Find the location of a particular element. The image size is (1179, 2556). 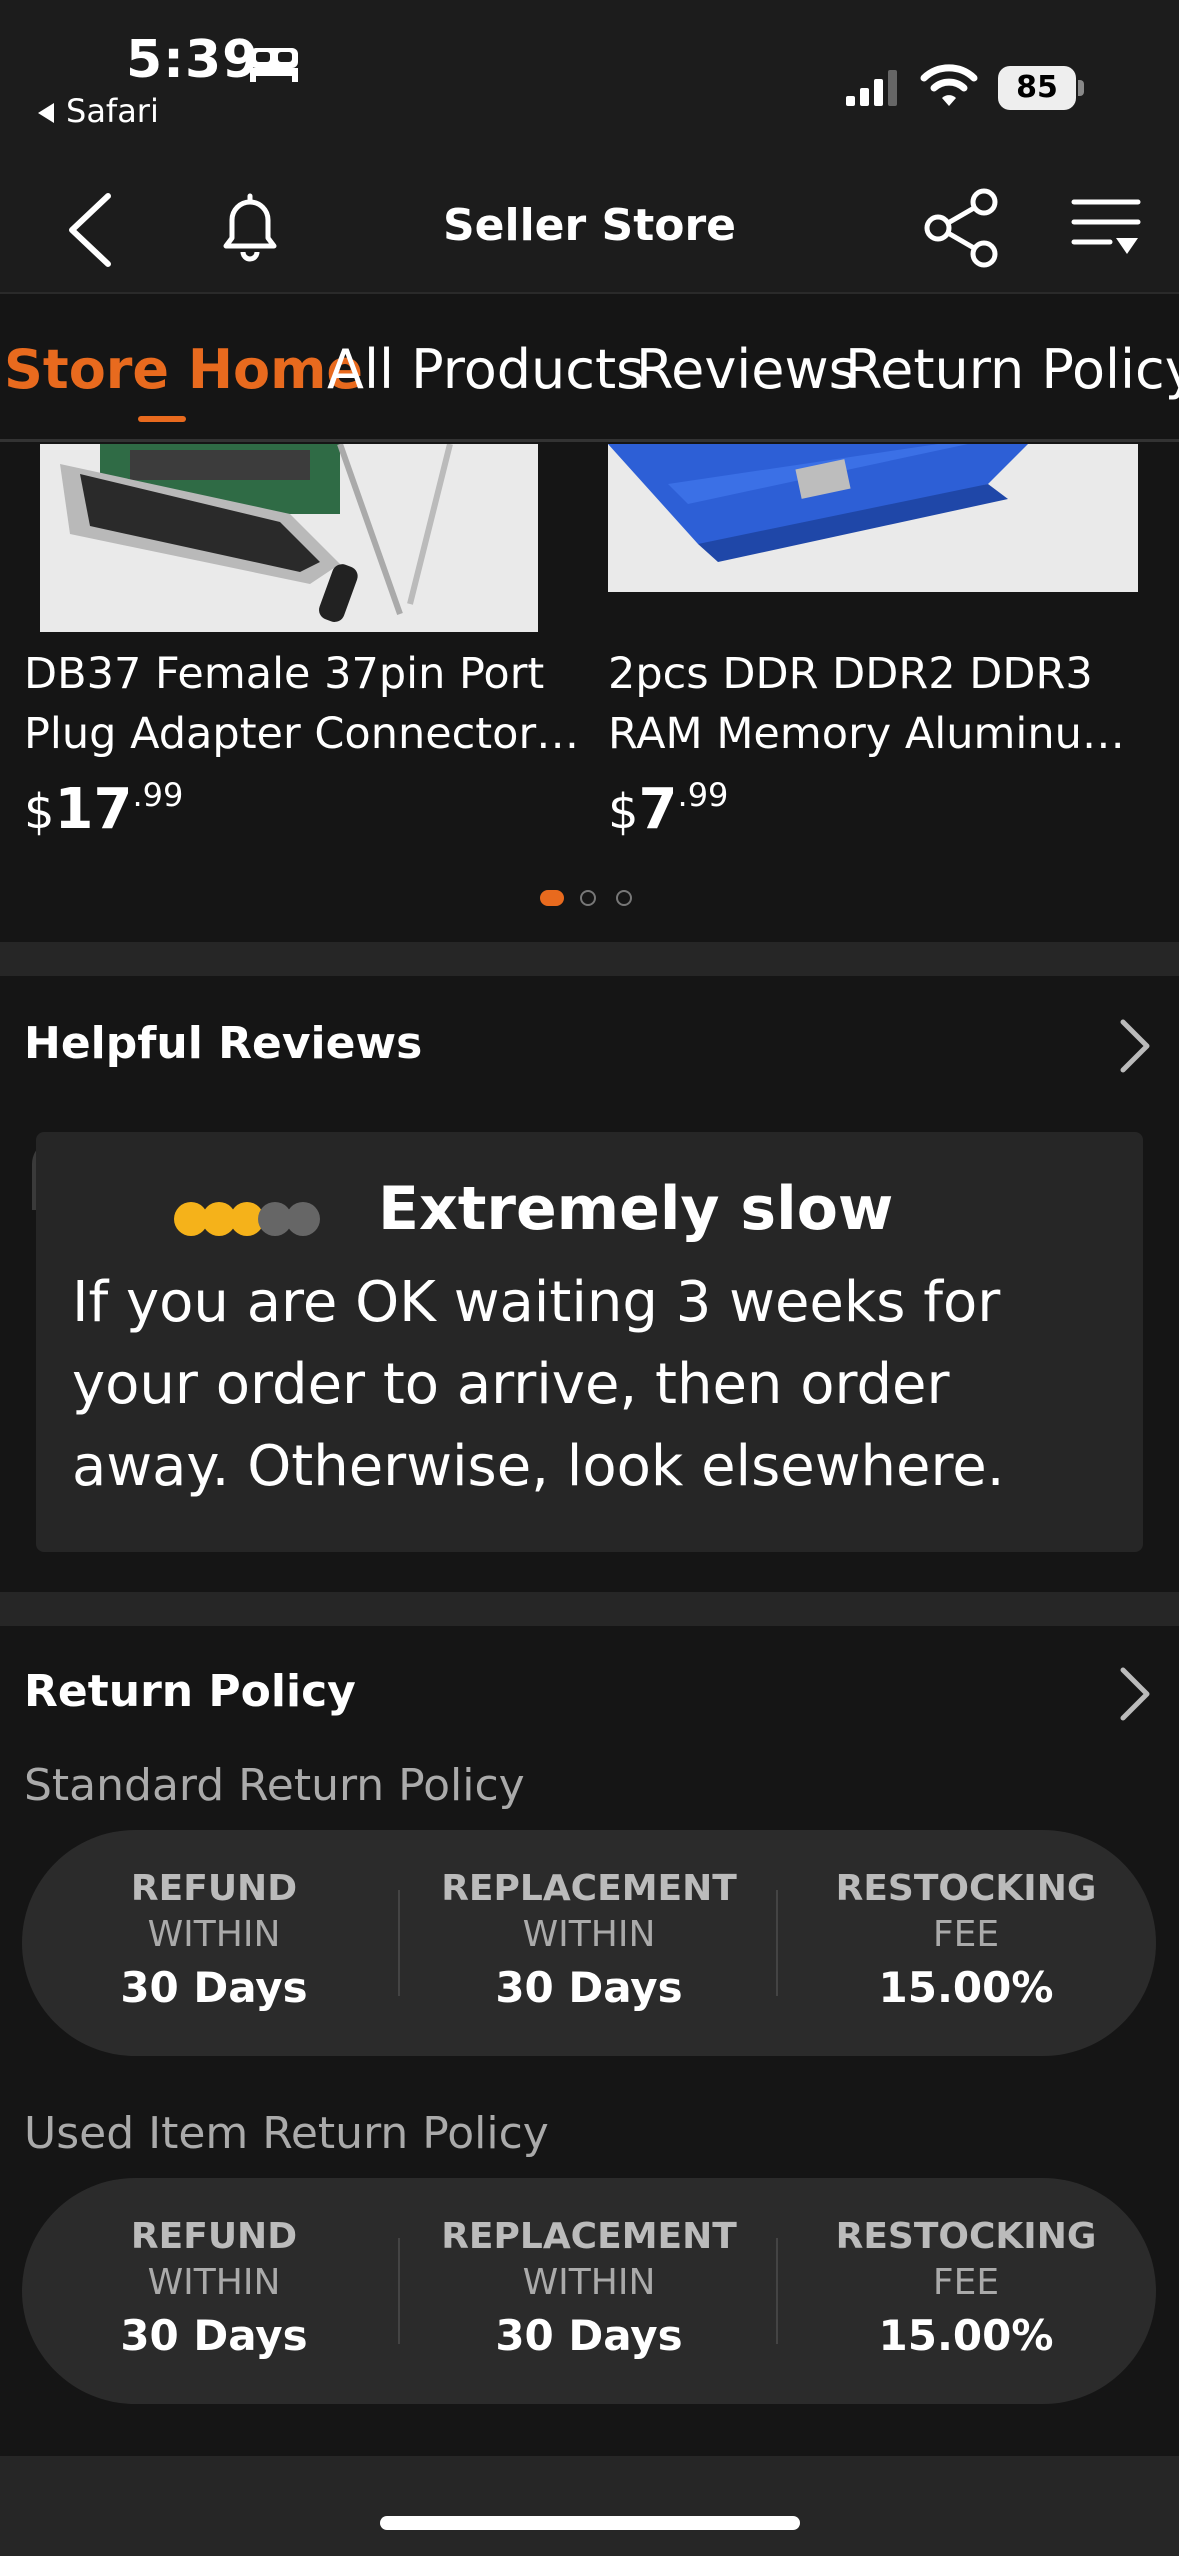

bed-icon is located at coordinates (274, 65).